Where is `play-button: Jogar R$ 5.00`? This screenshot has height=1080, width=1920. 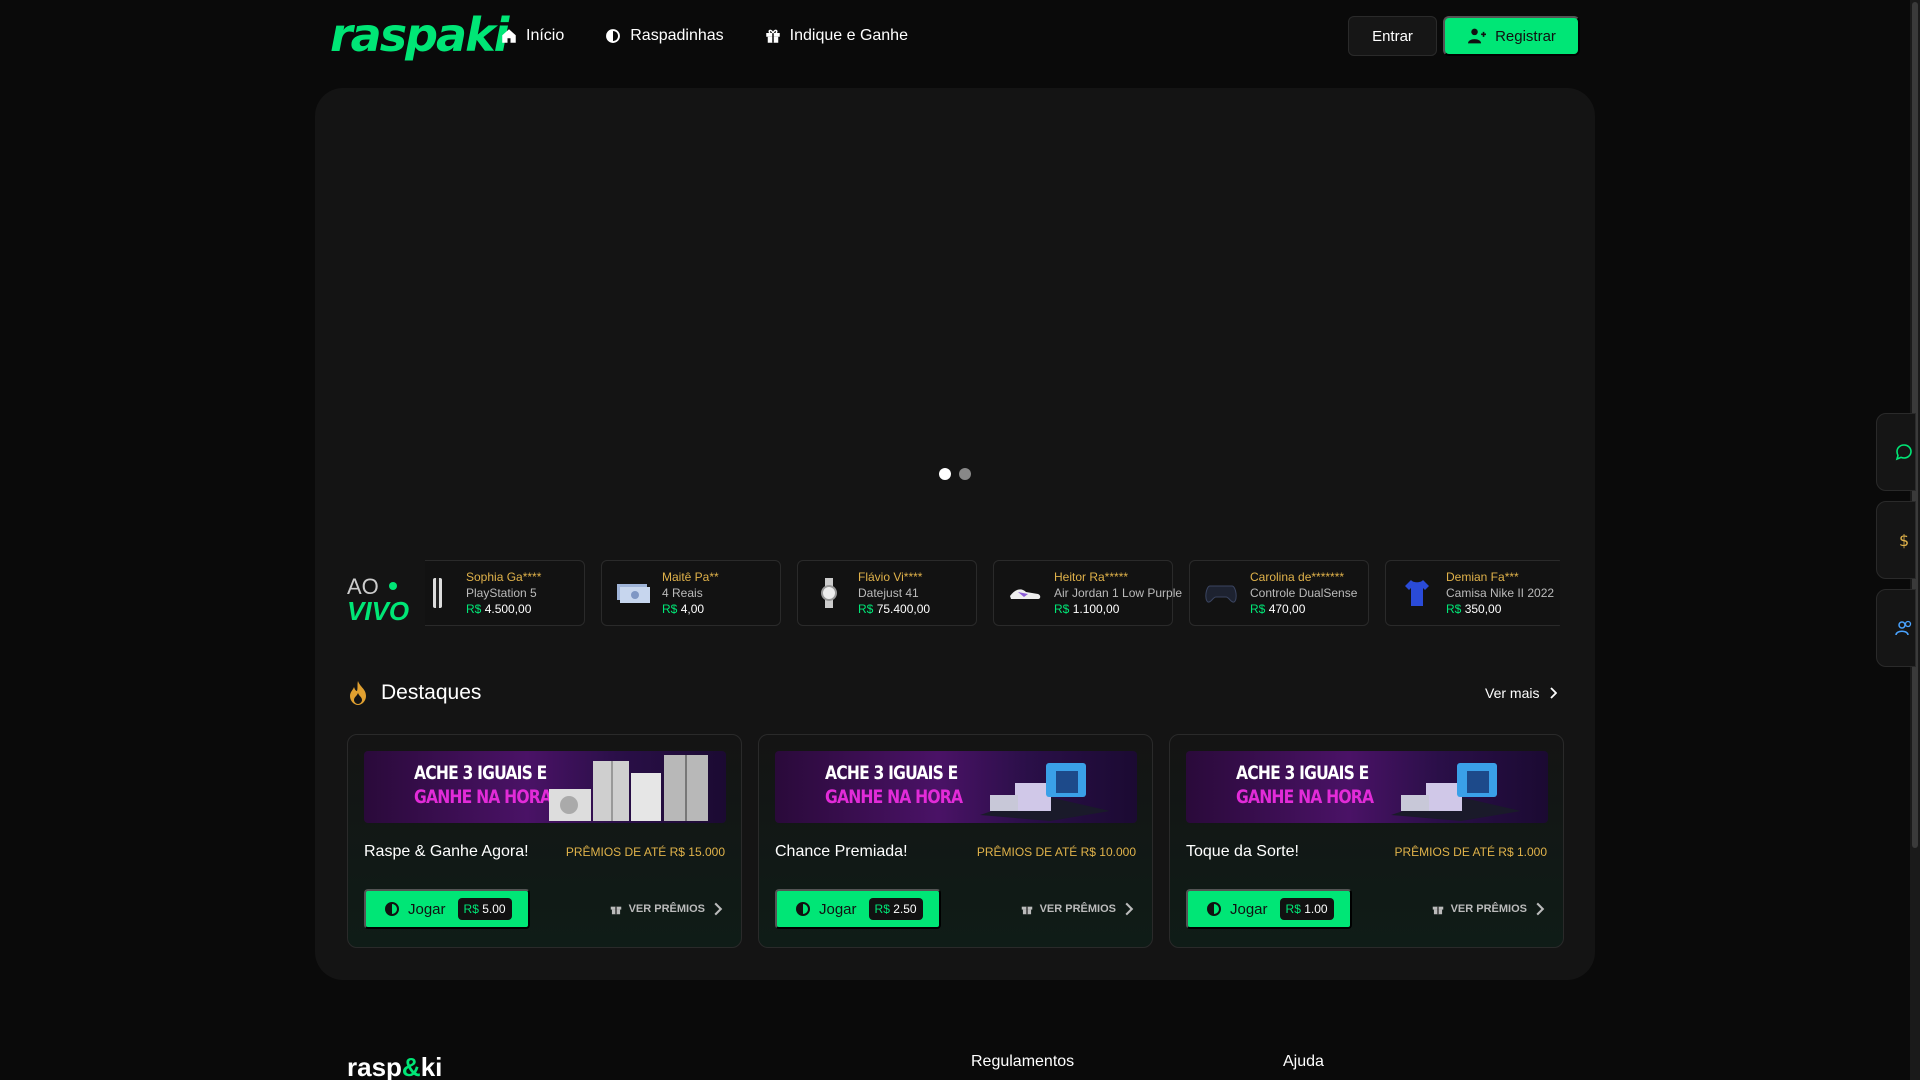
play-button: Jogar R$ 5.00 is located at coordinates (447, 909).